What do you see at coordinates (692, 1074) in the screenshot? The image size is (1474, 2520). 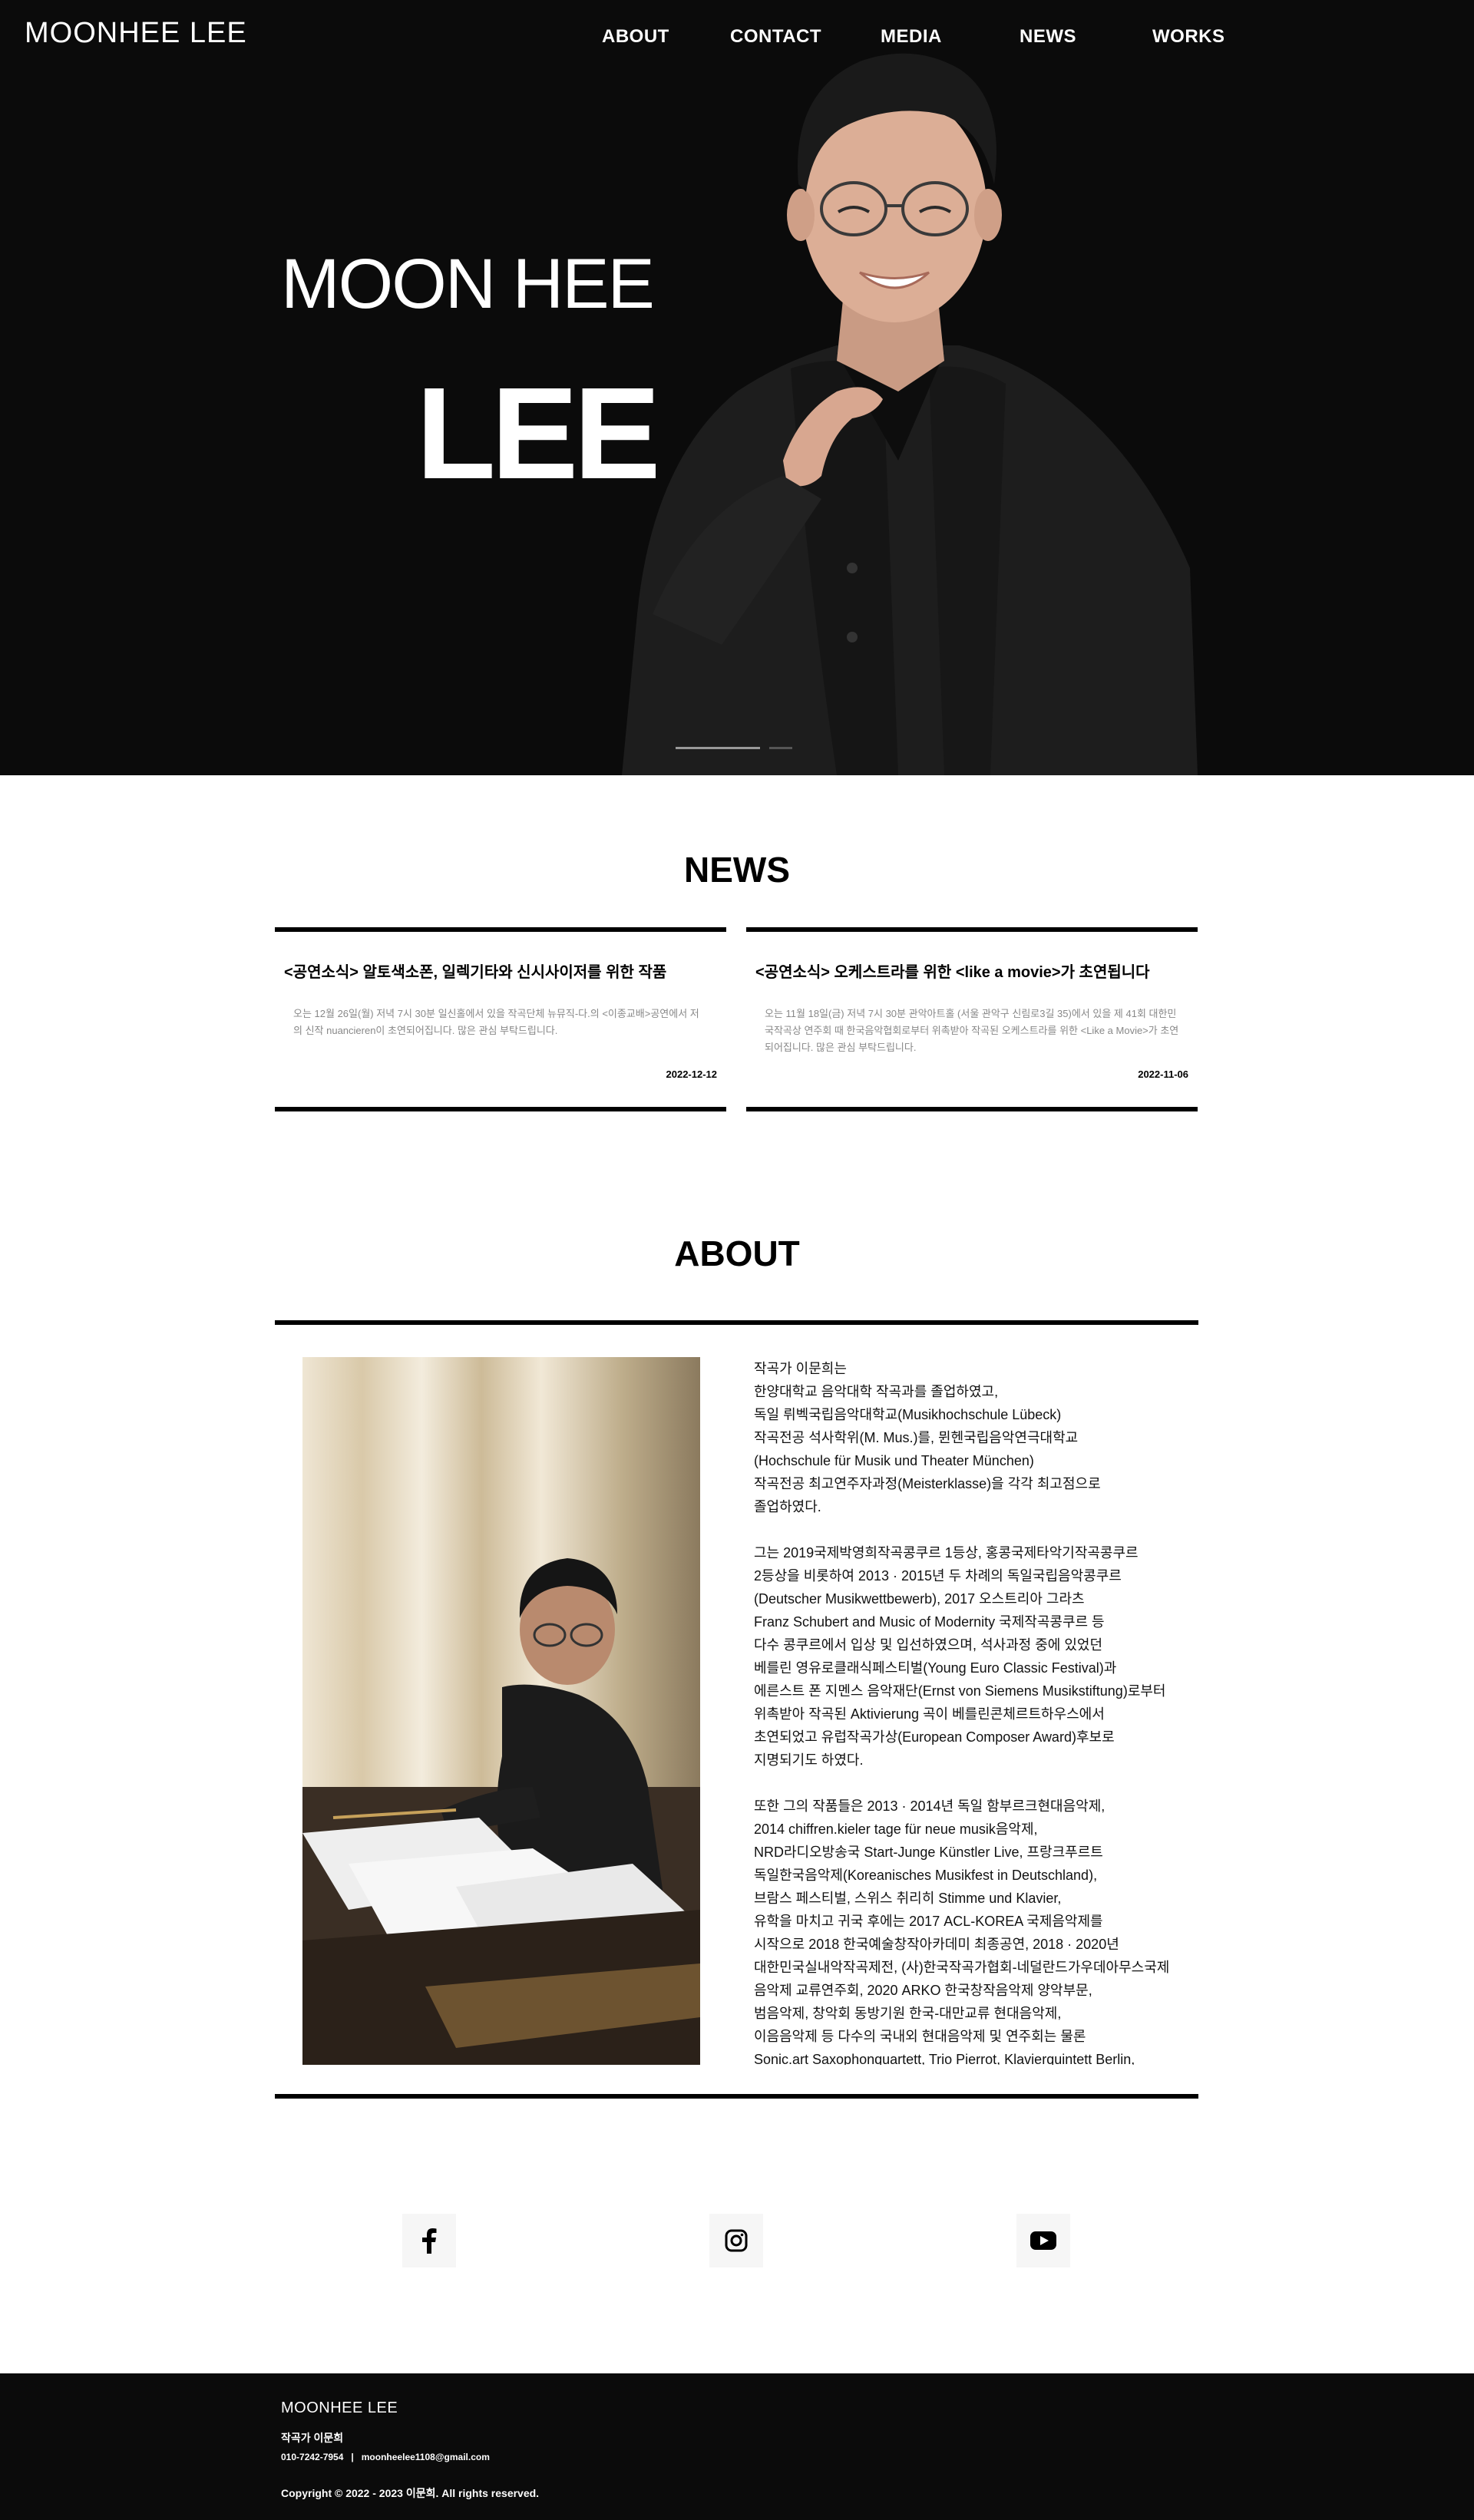 I see `news-date: 2022-12-12` at bounding box center [692, 1074].